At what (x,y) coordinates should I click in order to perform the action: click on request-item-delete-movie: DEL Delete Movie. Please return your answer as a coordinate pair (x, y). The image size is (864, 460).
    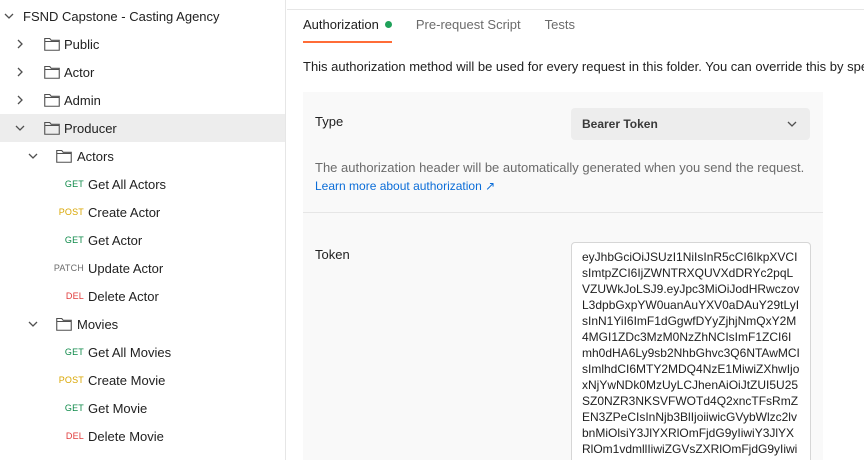
    Looking at the image, I should click on (142, 436).